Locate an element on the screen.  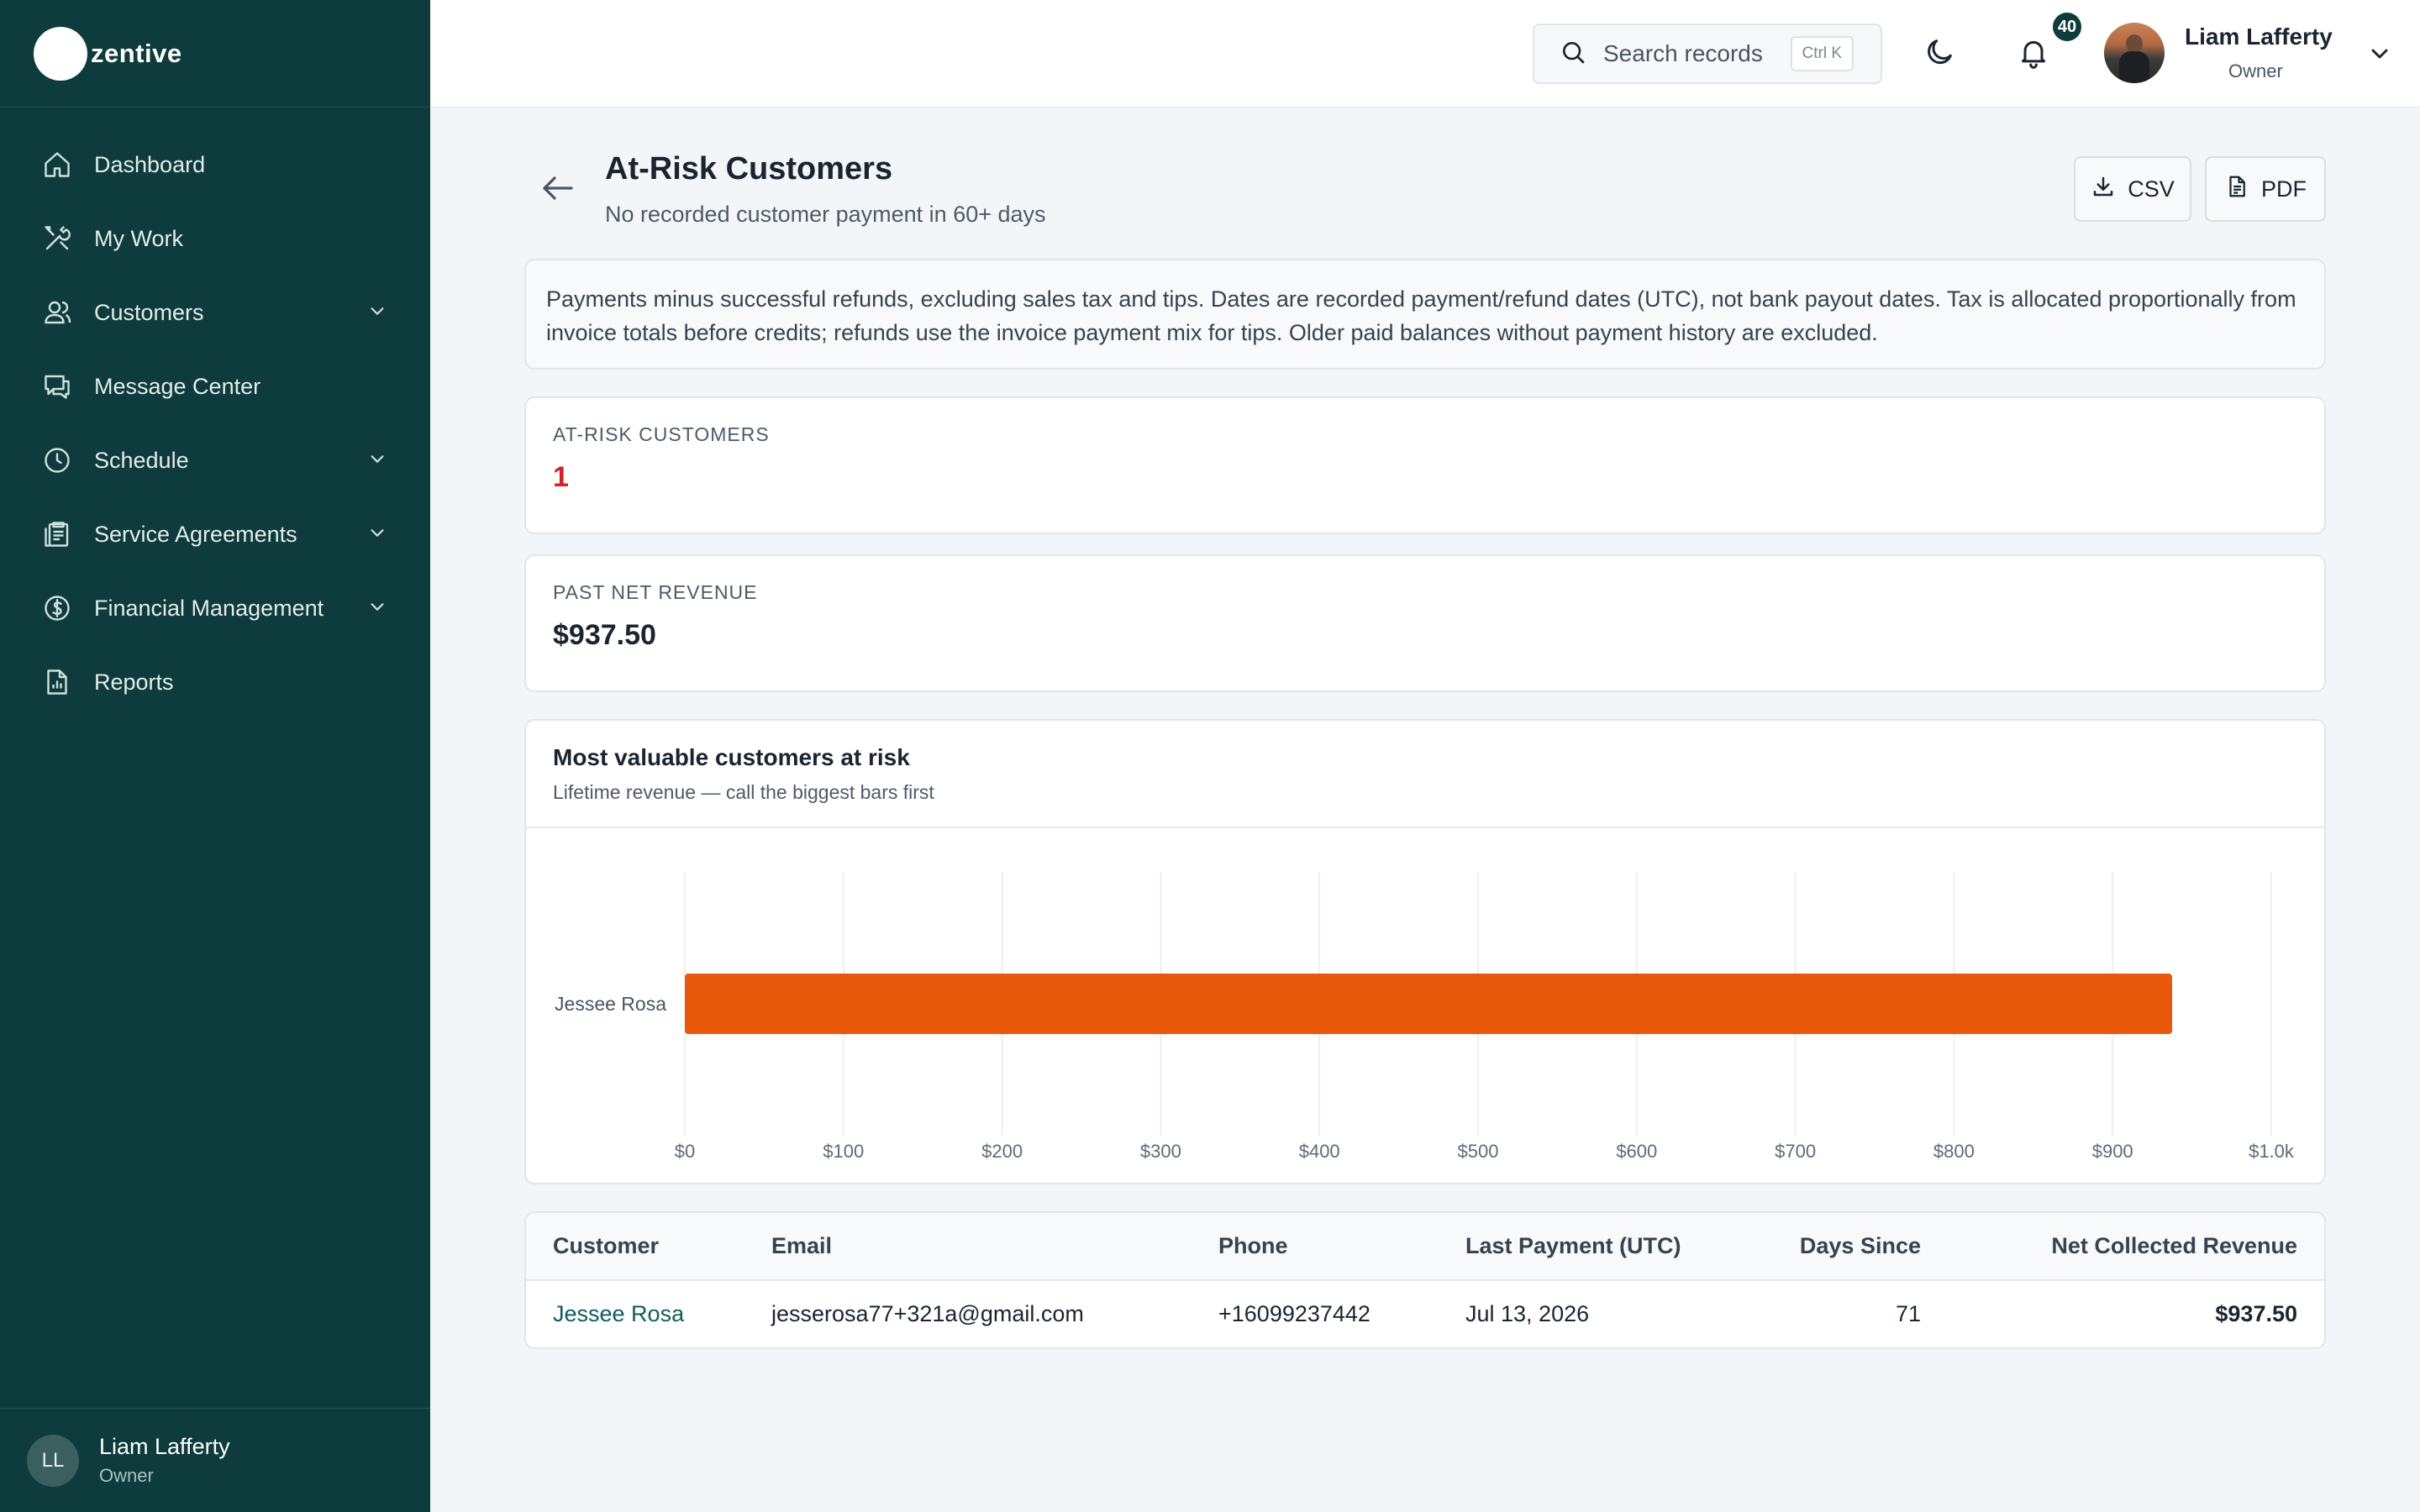
notifications-button is located at coordinates (2034, 54).